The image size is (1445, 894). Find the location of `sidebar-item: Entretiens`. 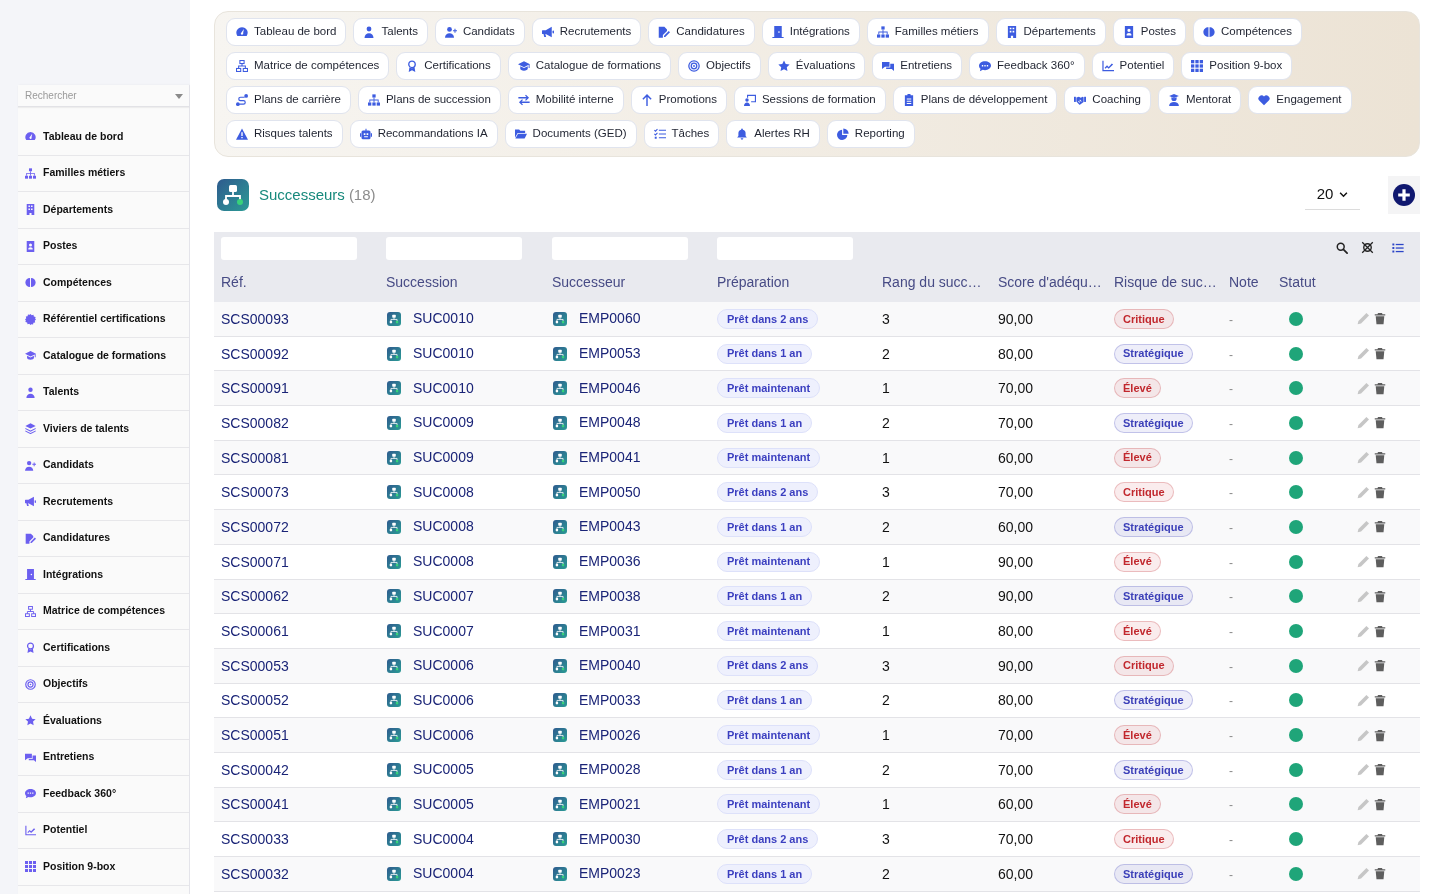

sidebar-item: Entretiens is located at coordinates (103, 757).